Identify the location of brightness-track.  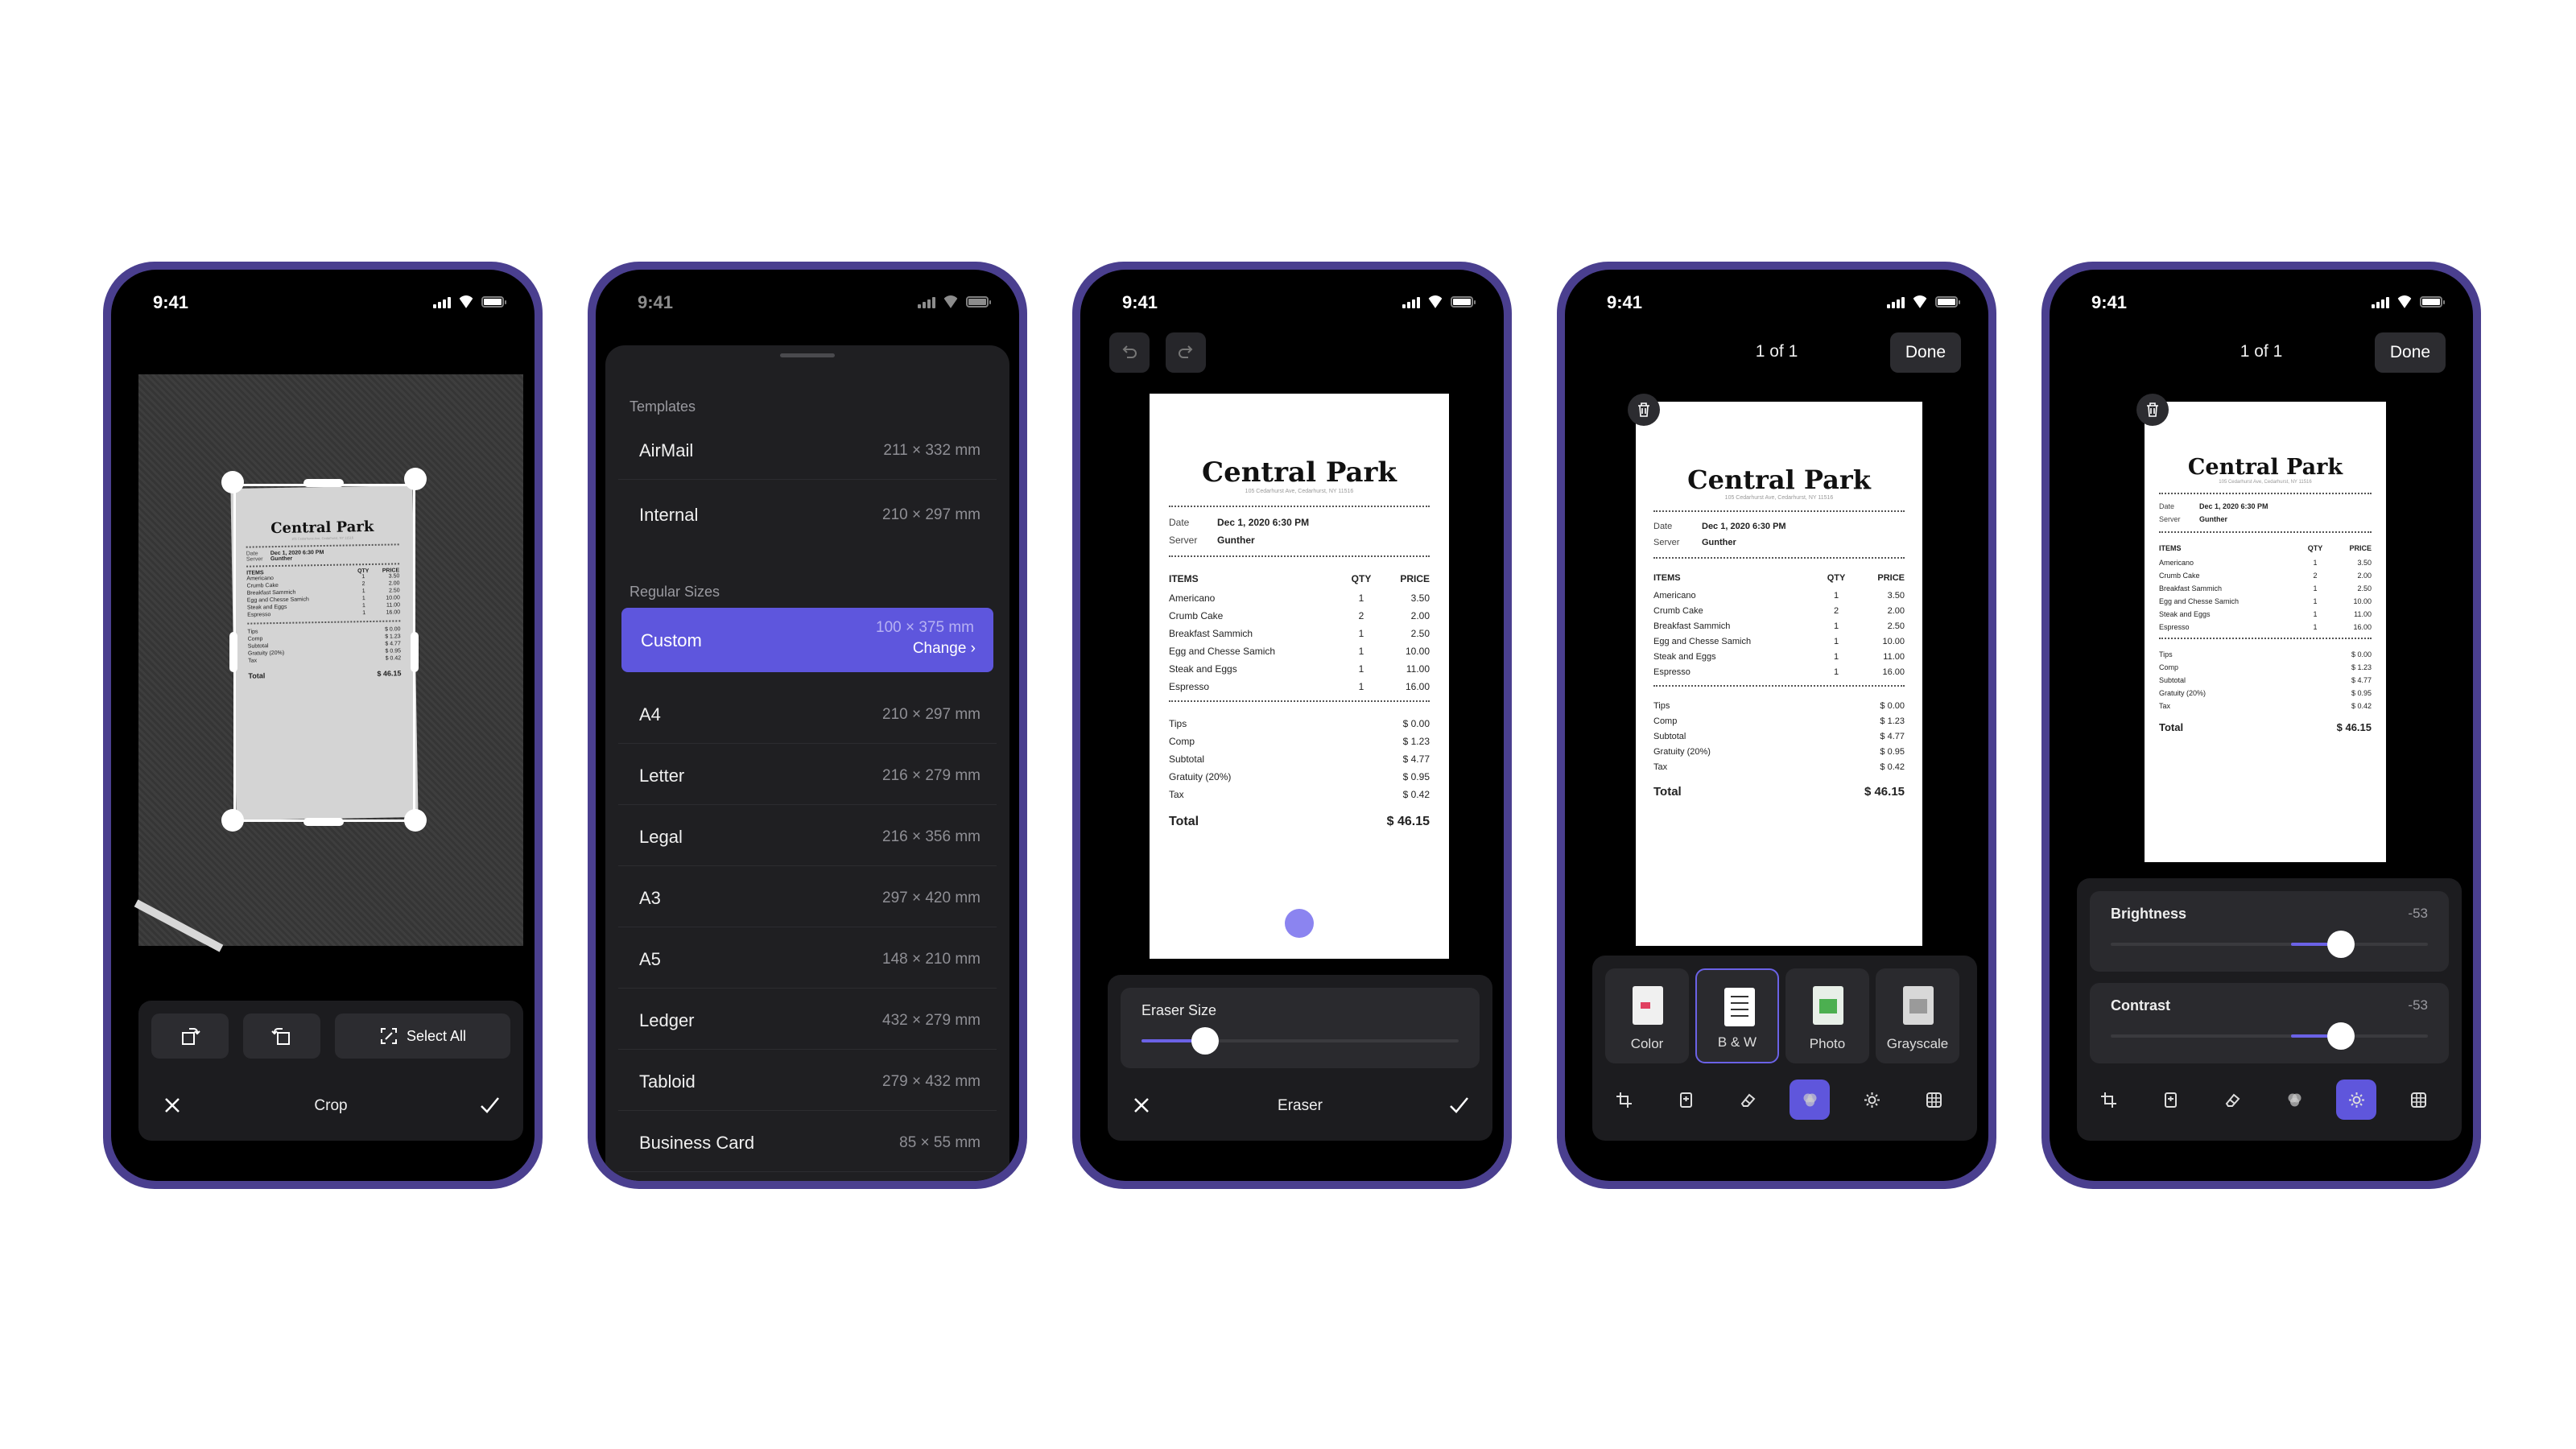
(2269, 944).